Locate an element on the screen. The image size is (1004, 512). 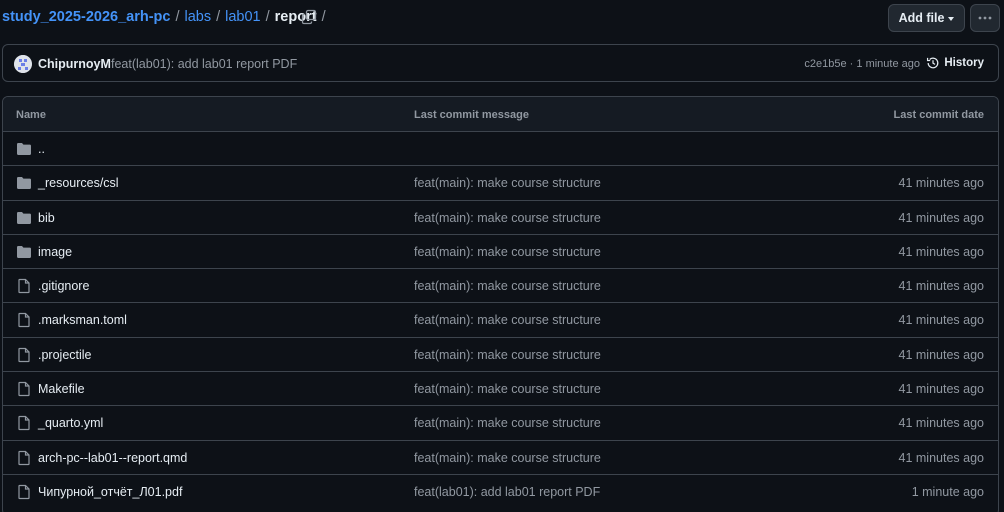
copy-path-button is located at coordinates (310, 18).